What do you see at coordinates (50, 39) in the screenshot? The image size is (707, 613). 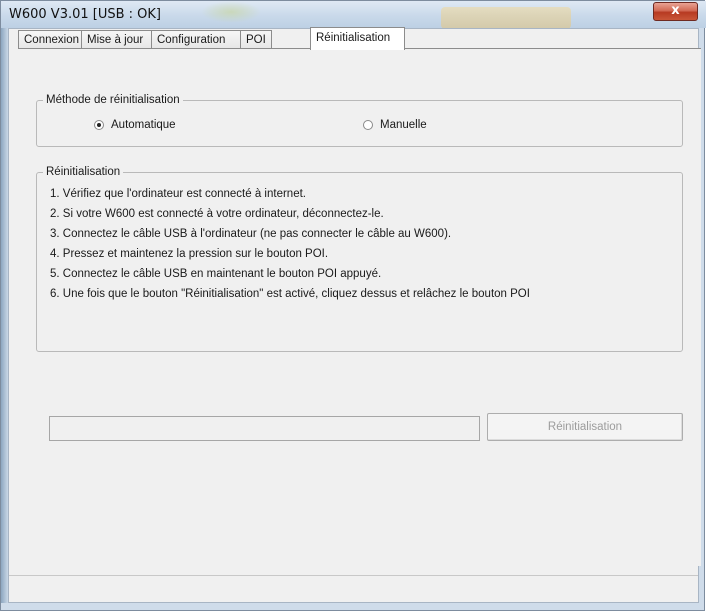 I see `tab-connexion: Connexion` at bounding box center [50, 39].